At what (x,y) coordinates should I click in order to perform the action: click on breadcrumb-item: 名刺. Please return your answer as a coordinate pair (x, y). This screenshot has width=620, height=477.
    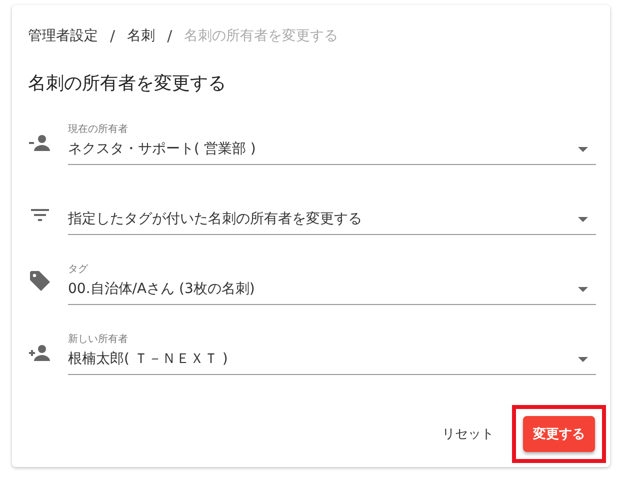
    Looking at the image, I should click on (141, 36).